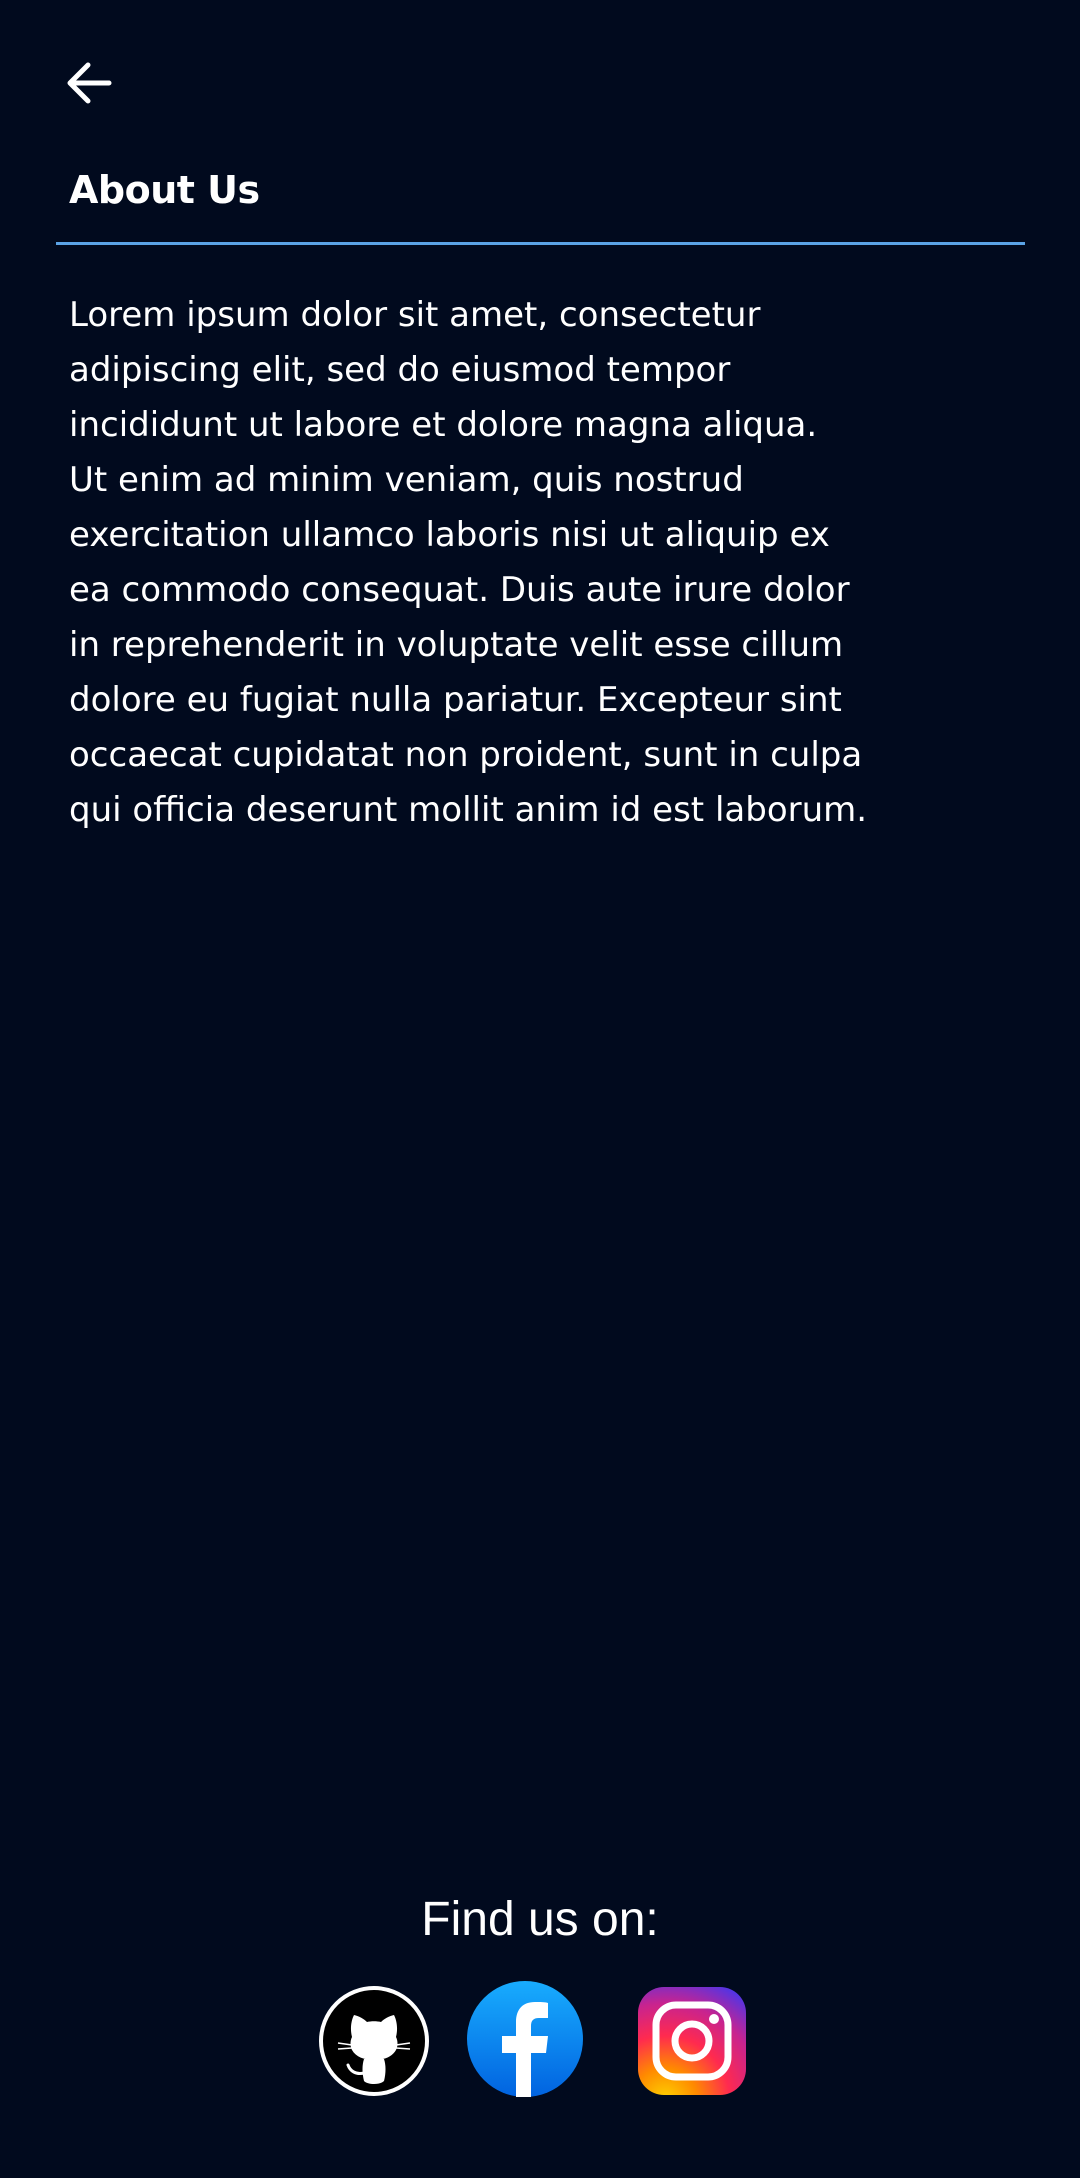 Image resolution: width=1080 pixels, height=2178 pixels. I want to click on title-divider, so click(540, 243).